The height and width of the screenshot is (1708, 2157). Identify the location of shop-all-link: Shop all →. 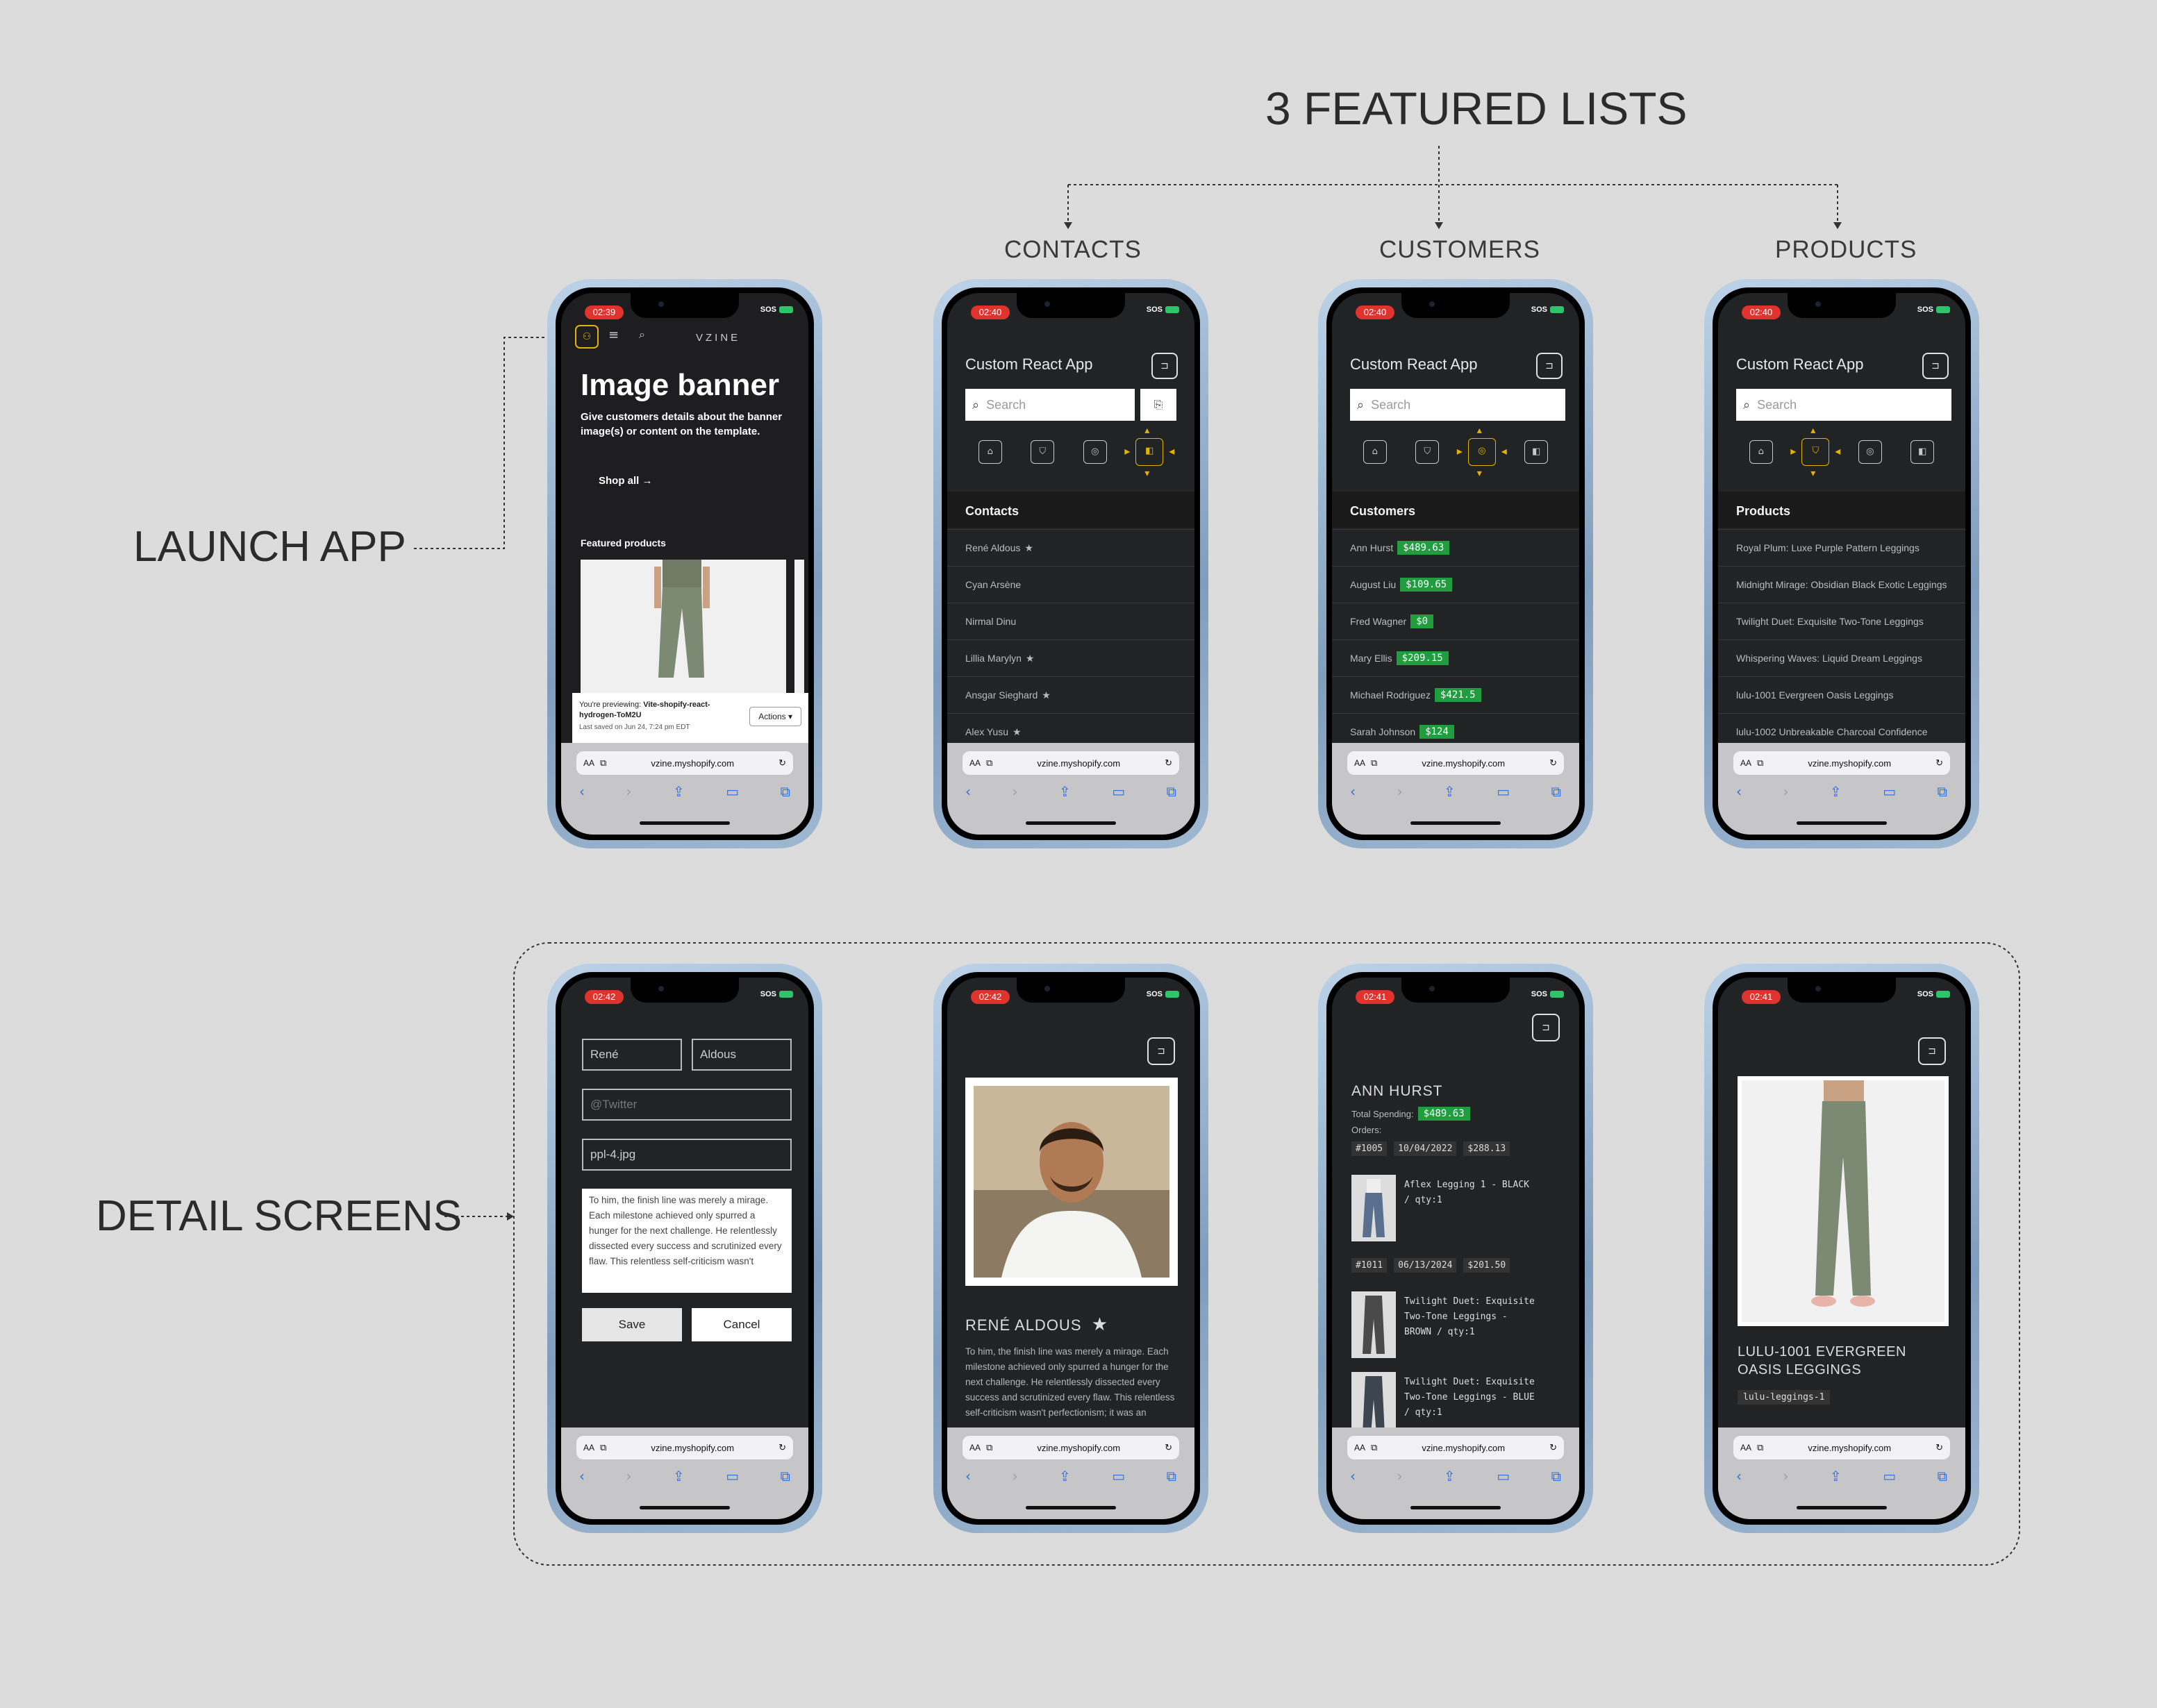
(626, 481).